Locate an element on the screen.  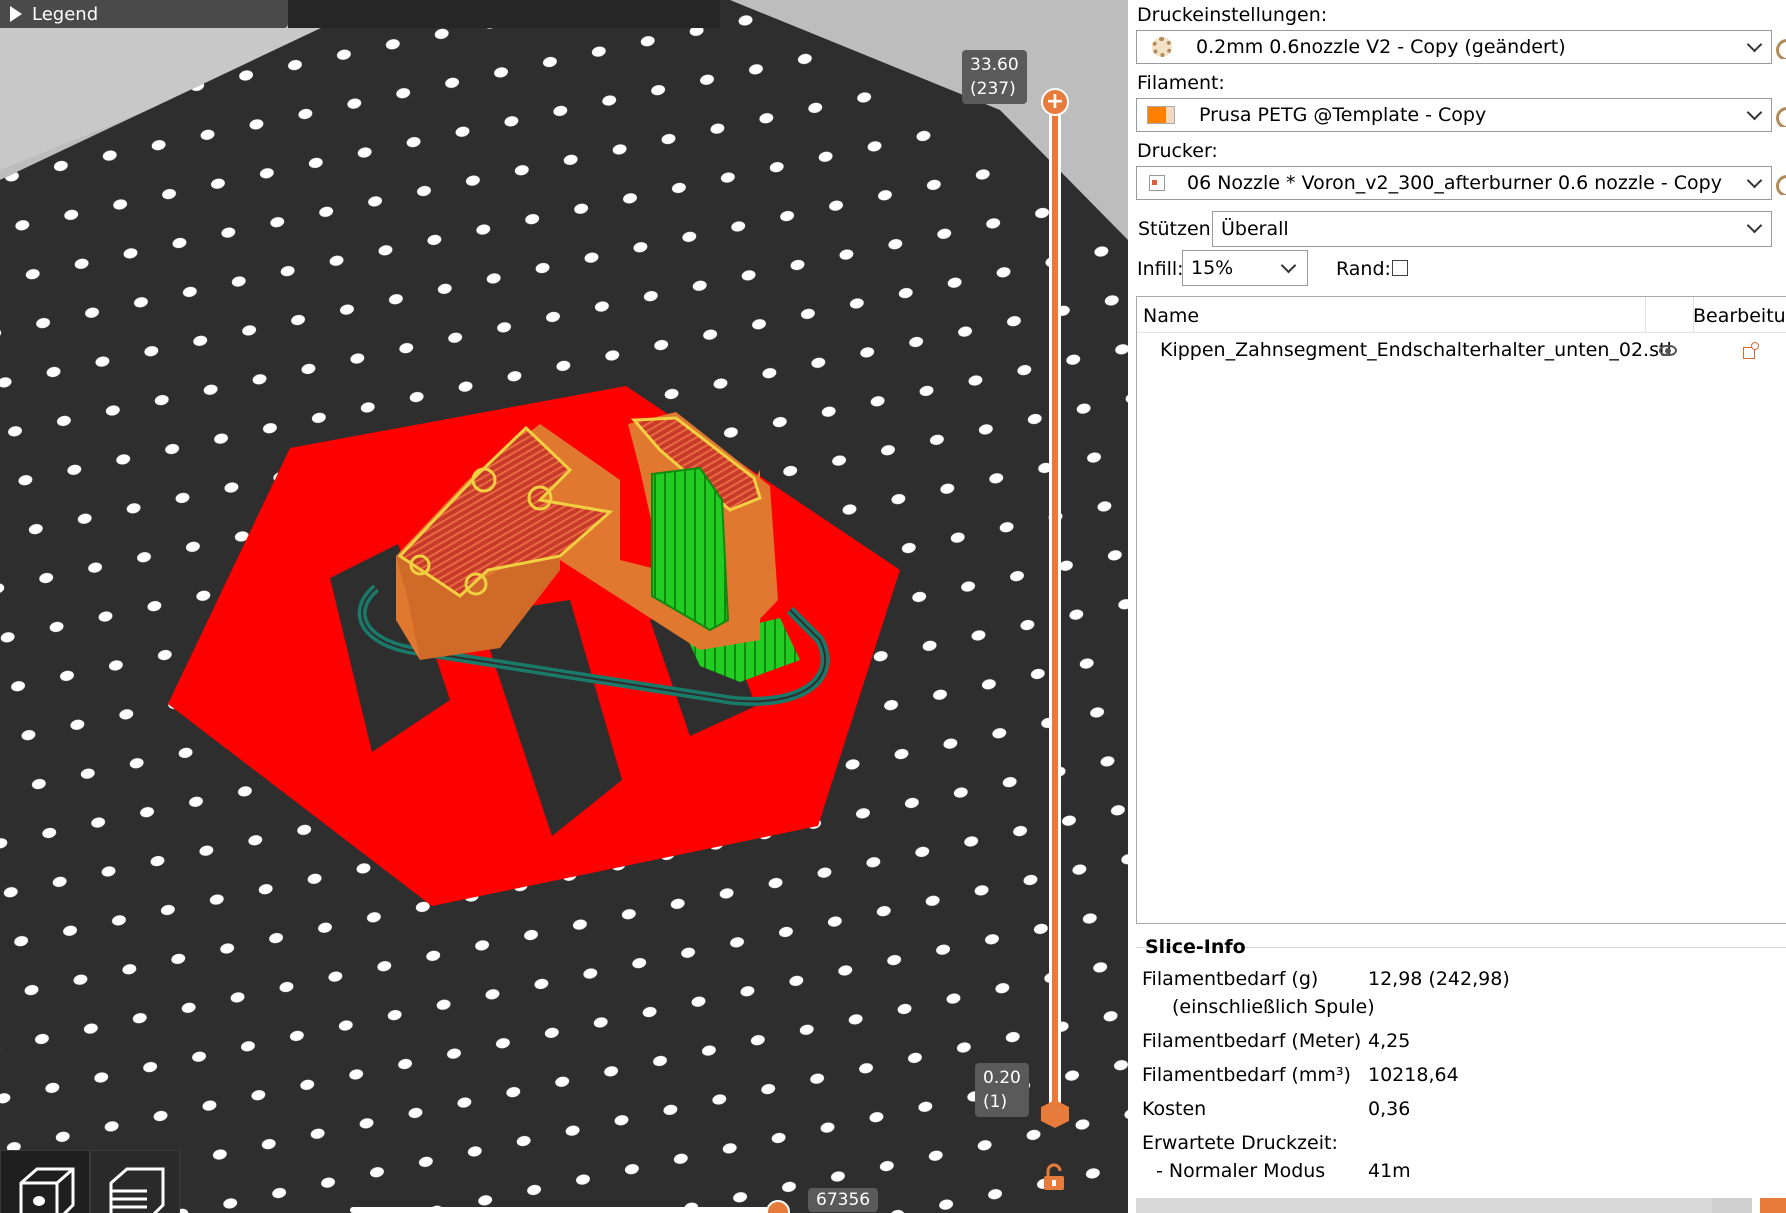
view-layers-button is located at coordinates (135, 1181).